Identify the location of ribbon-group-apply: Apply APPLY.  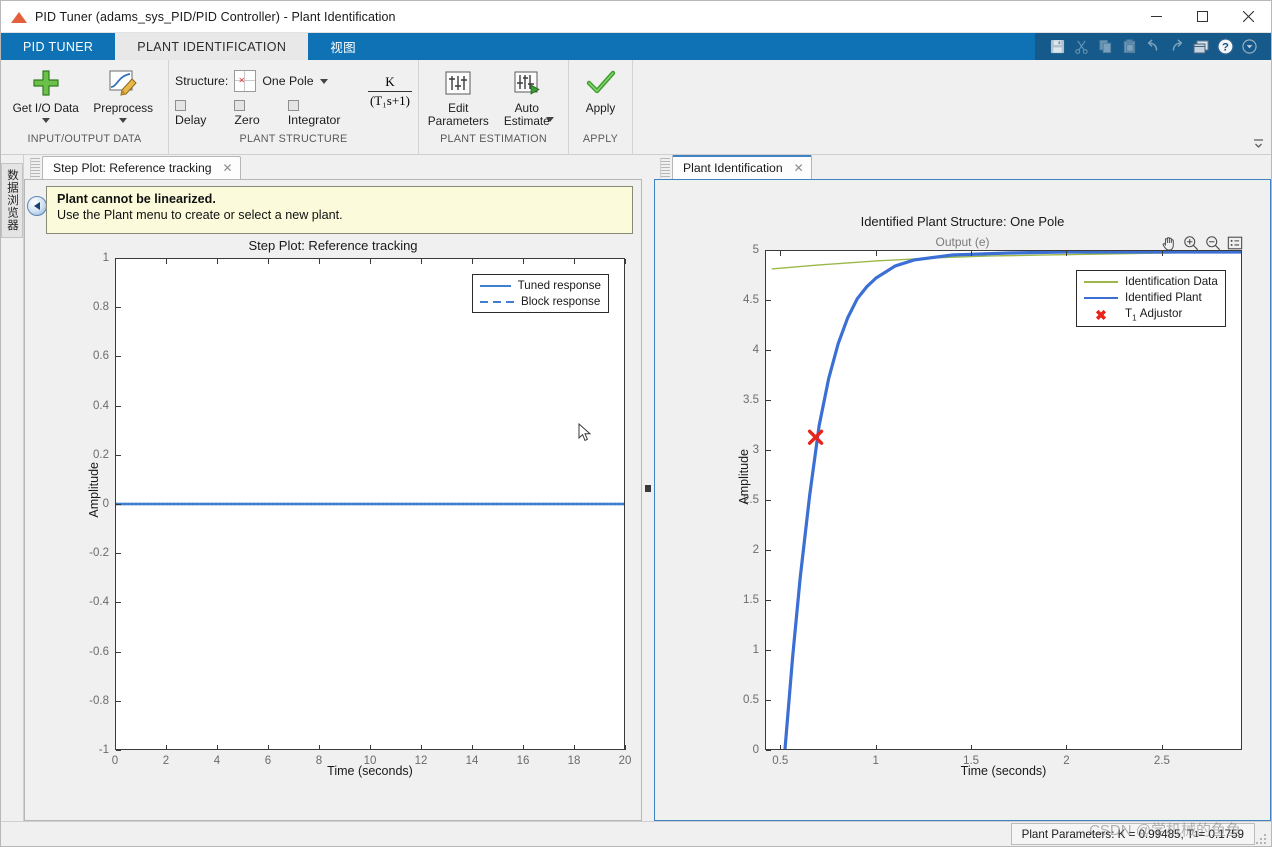
(601, 107).